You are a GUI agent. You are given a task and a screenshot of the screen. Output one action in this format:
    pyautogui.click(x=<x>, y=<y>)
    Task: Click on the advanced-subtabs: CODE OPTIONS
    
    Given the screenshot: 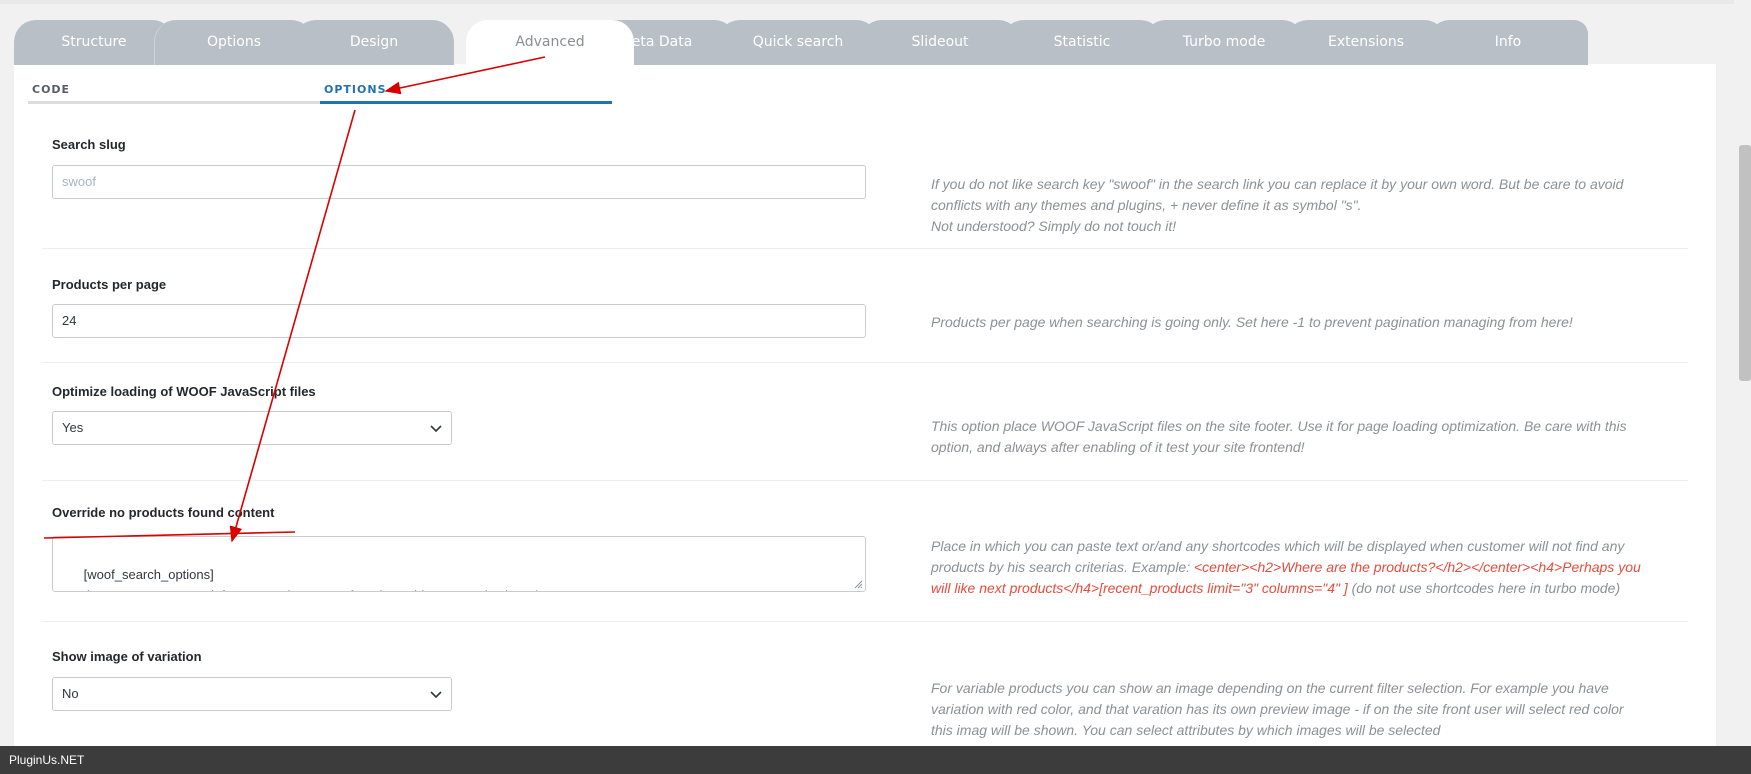 What is the action you would take?
    pyautogui.click(x=320, y=93)
    